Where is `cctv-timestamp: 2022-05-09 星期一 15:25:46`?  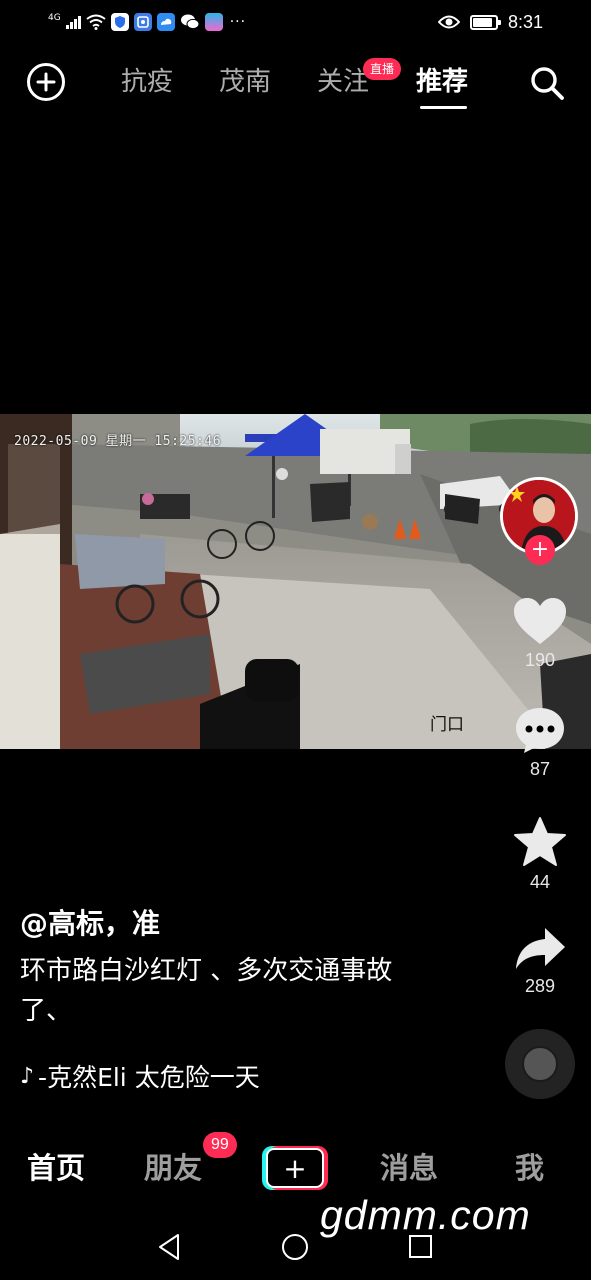 cctv-timestamp: 2022-05-09 星期一 15:25:46 is located at coordinates (118, 441).